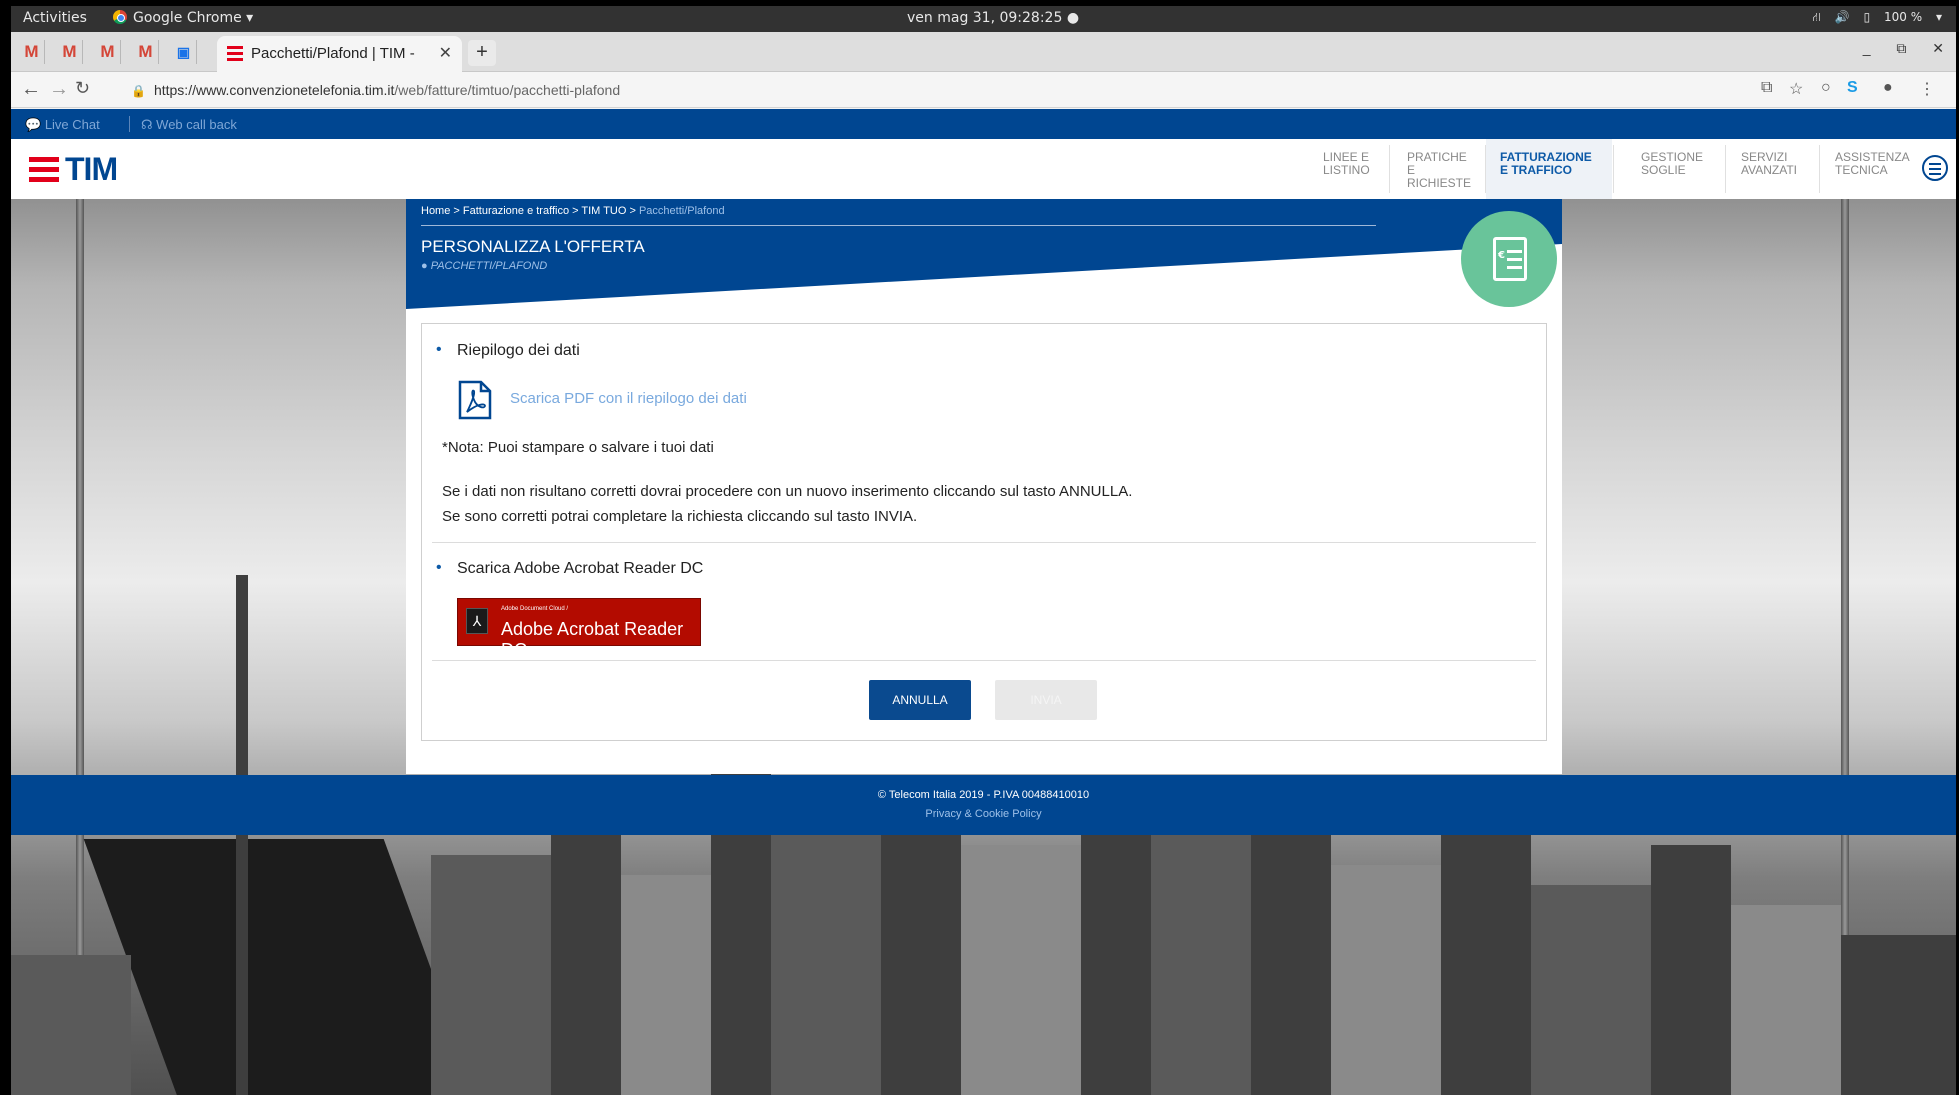  Describe the element at coordinates (1867, 48) in the screenshot. I see `minimize-icon: _` at that location.